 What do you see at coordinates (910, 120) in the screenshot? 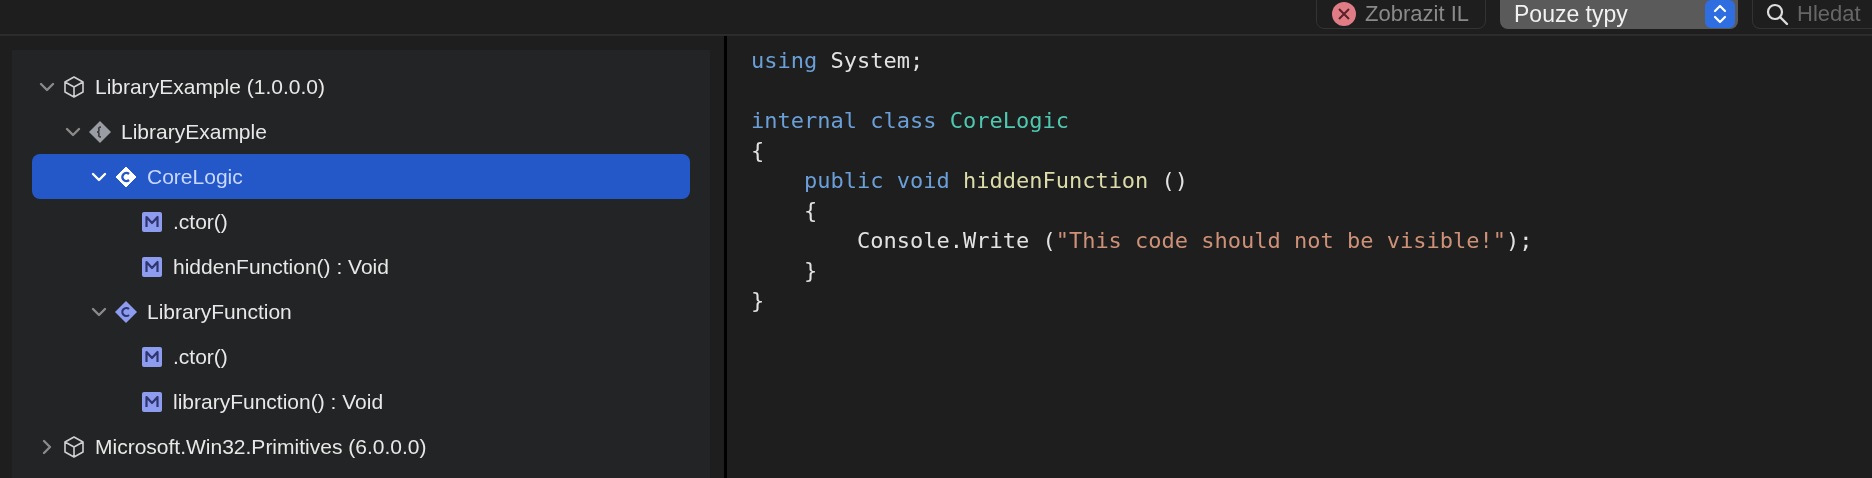
I see `code-line: internal class CoreLogic` at bounding box center [910, 120].